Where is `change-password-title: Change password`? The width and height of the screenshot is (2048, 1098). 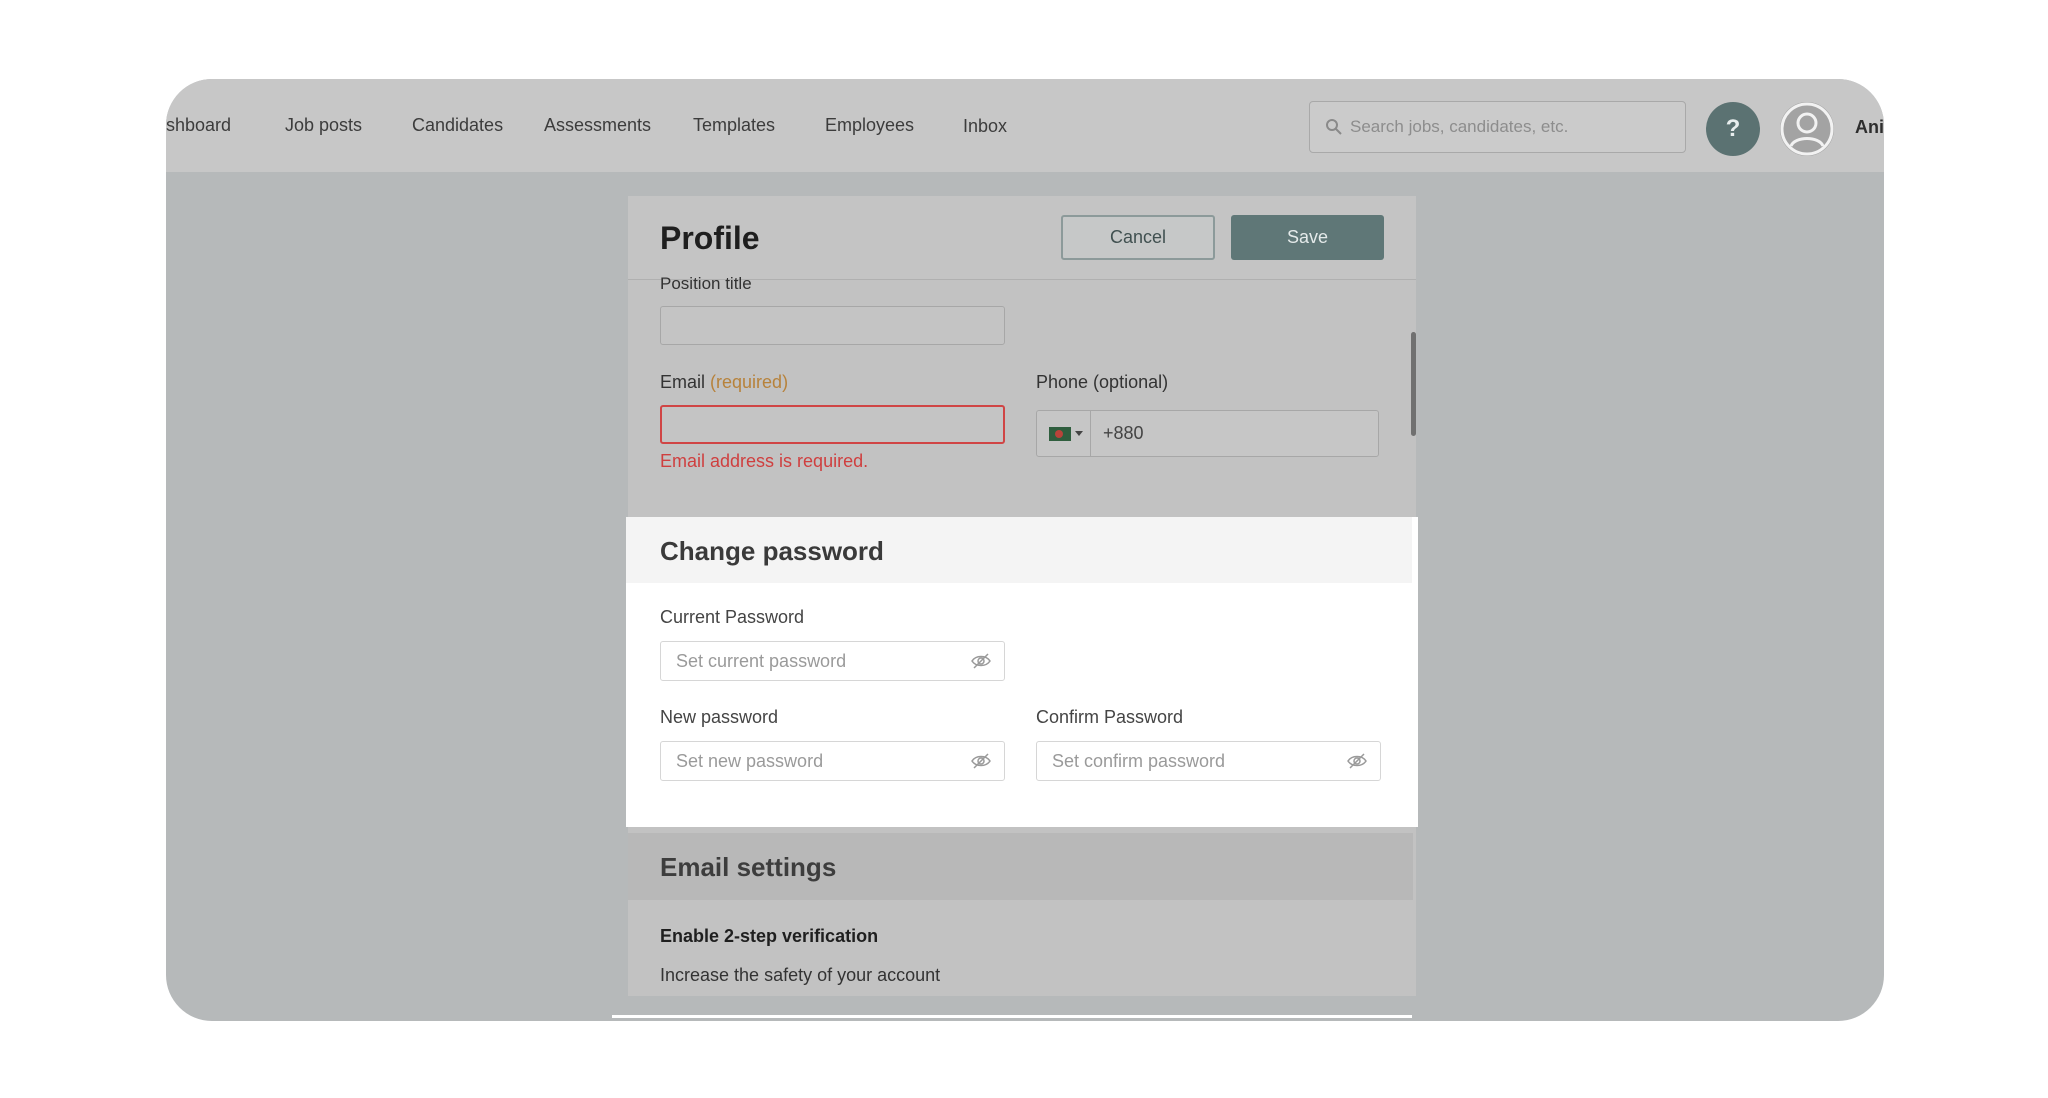 change-password-title: Change password is located at coordinates (772, 551).